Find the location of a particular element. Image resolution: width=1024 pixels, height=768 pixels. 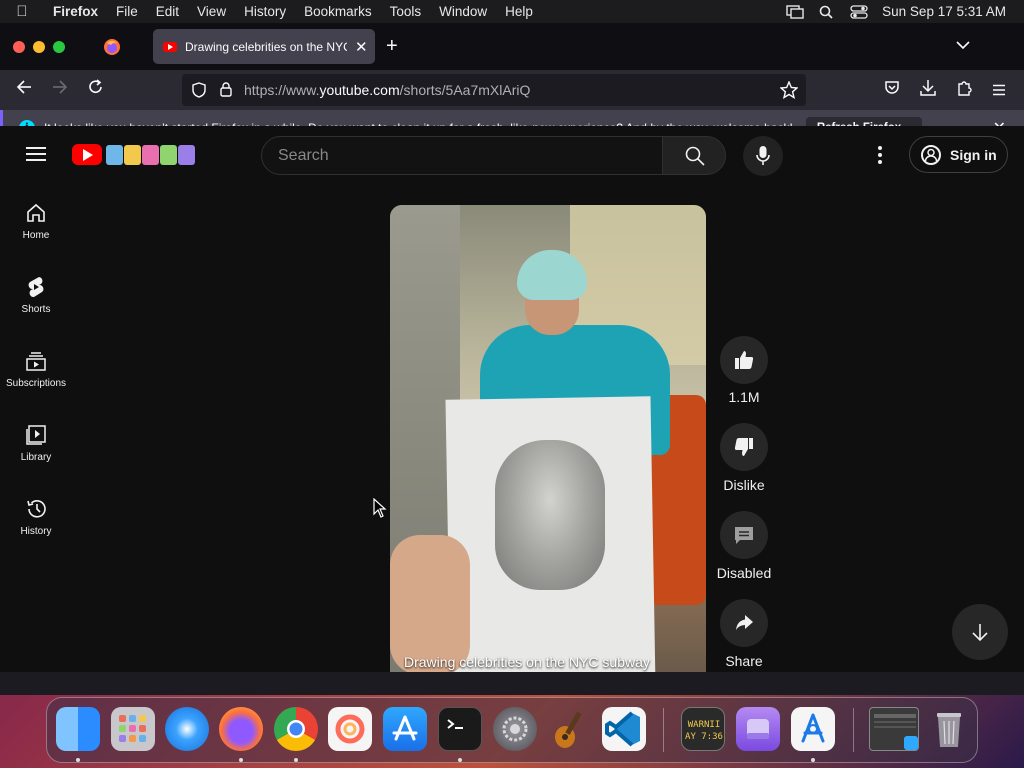

voice-search-button is located at coordinates (763, 156).